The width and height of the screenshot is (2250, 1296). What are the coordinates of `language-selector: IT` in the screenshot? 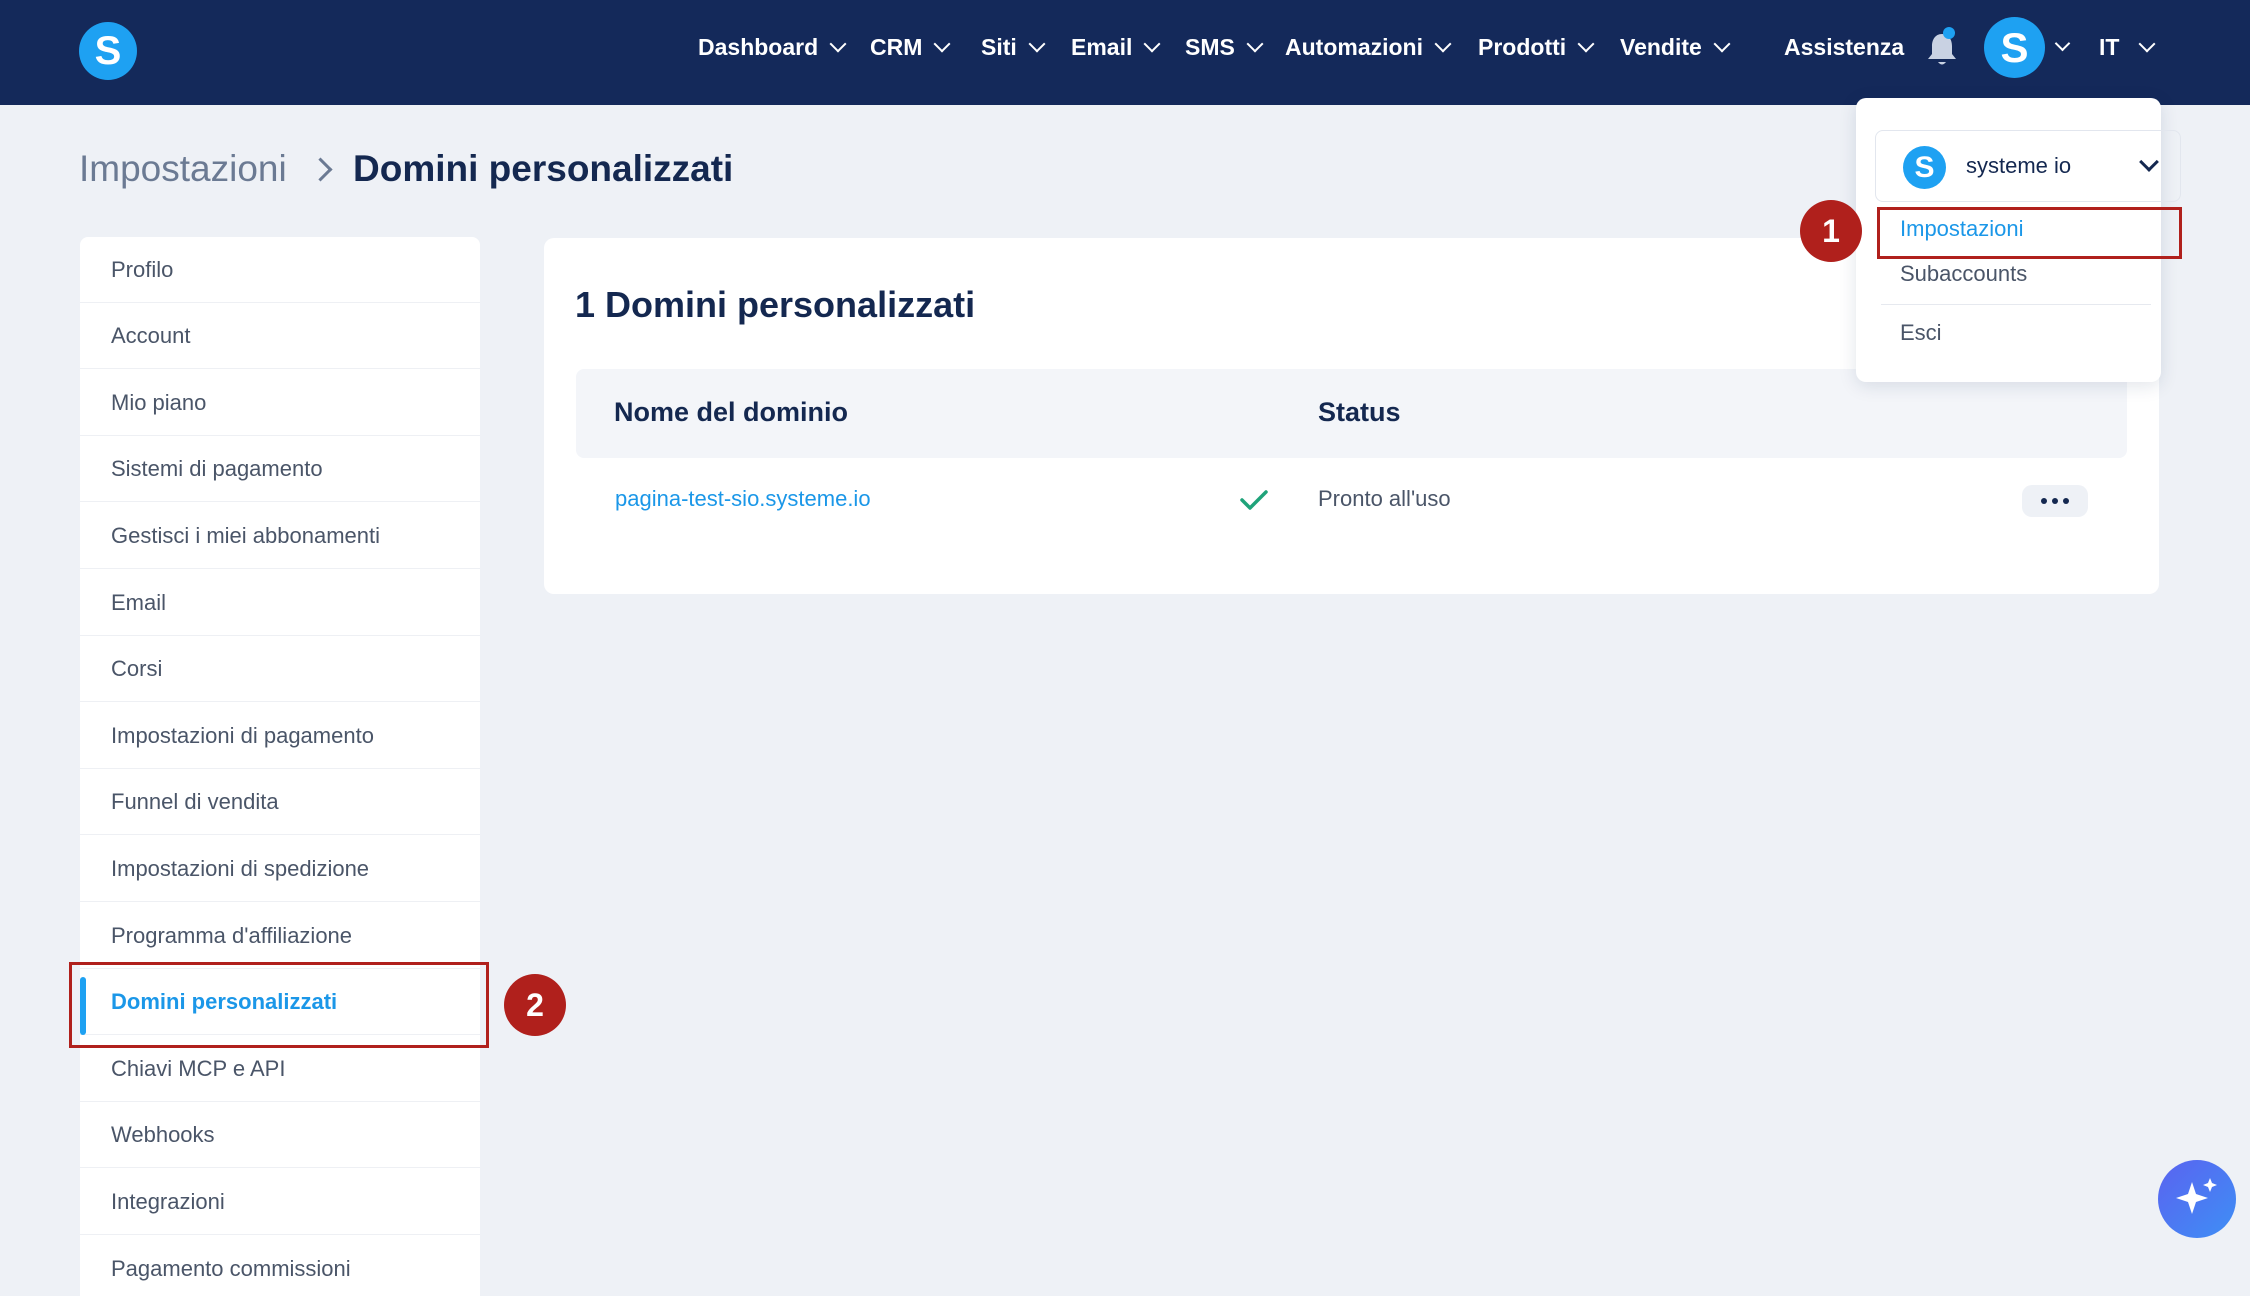 It's located at (2127, 47).